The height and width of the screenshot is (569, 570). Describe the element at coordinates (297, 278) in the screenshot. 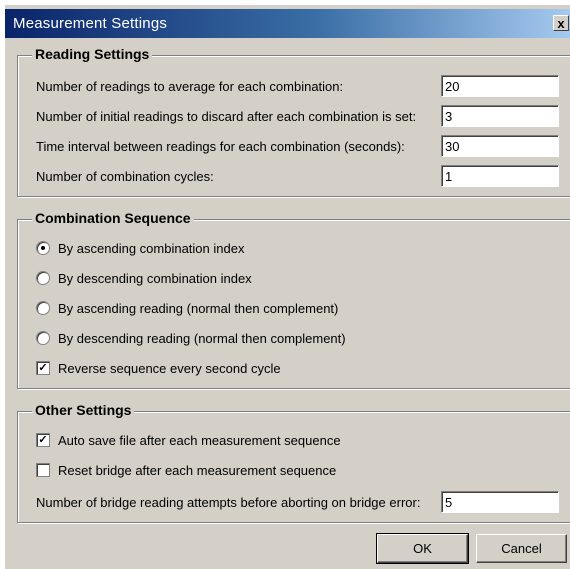

I see `radio-descending-index: By descending combination index` at that location.